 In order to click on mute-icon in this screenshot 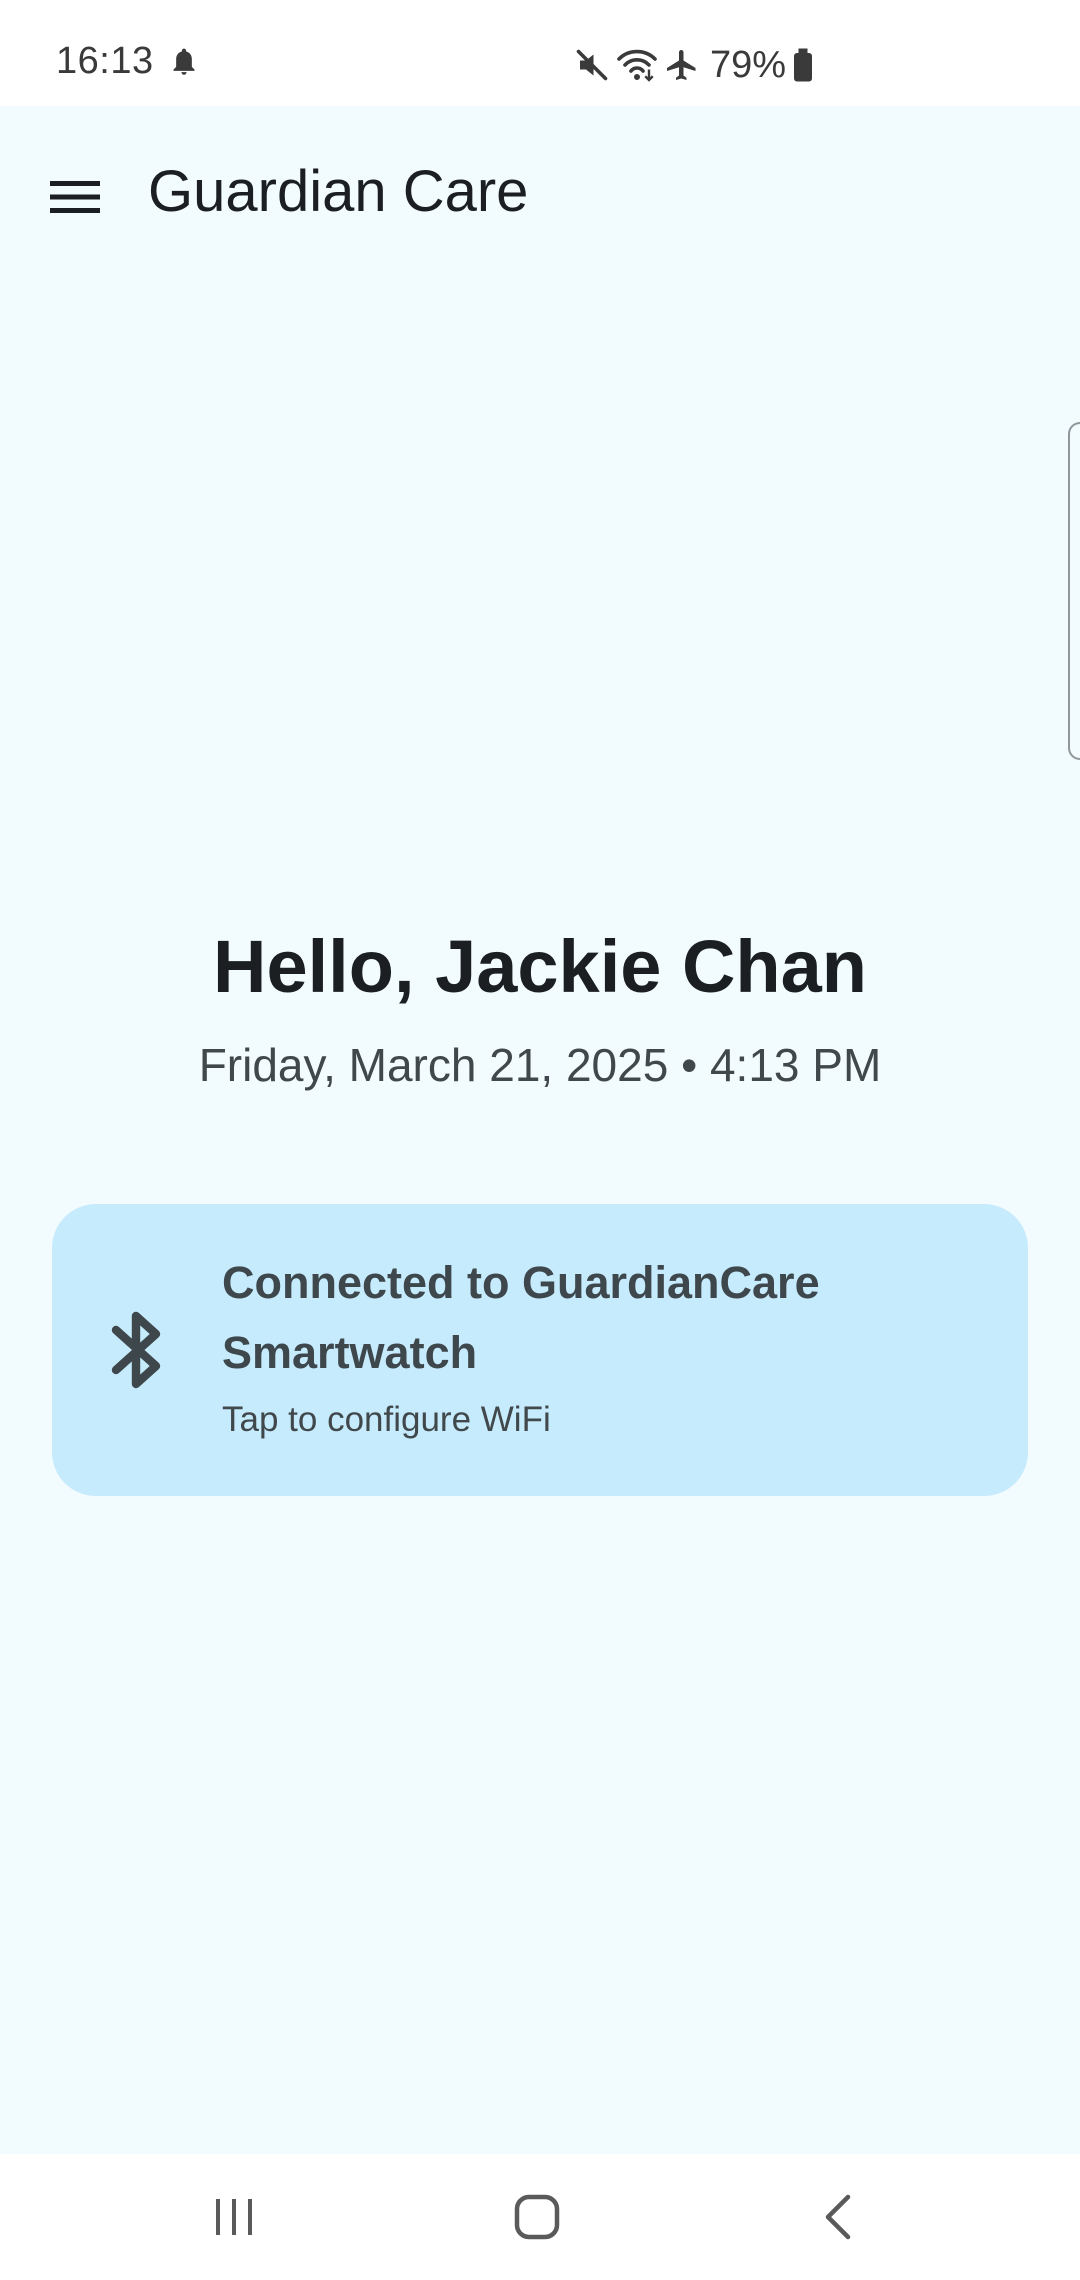, I will do `click(592, 65)`.